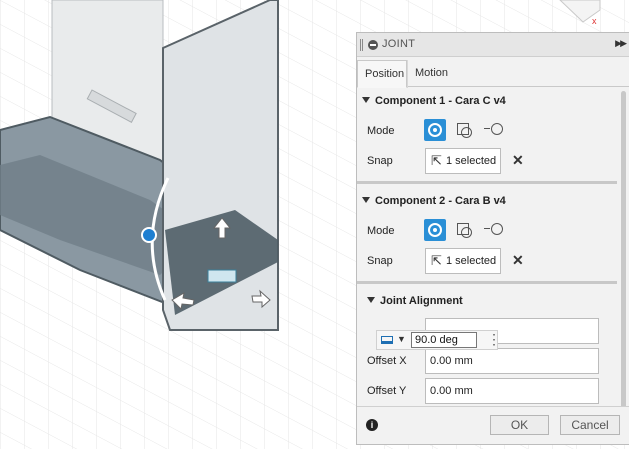  Describe the element at coordinates (518, 260) in the screenshot. I see `component2-clear-icon: ✕` at that location.